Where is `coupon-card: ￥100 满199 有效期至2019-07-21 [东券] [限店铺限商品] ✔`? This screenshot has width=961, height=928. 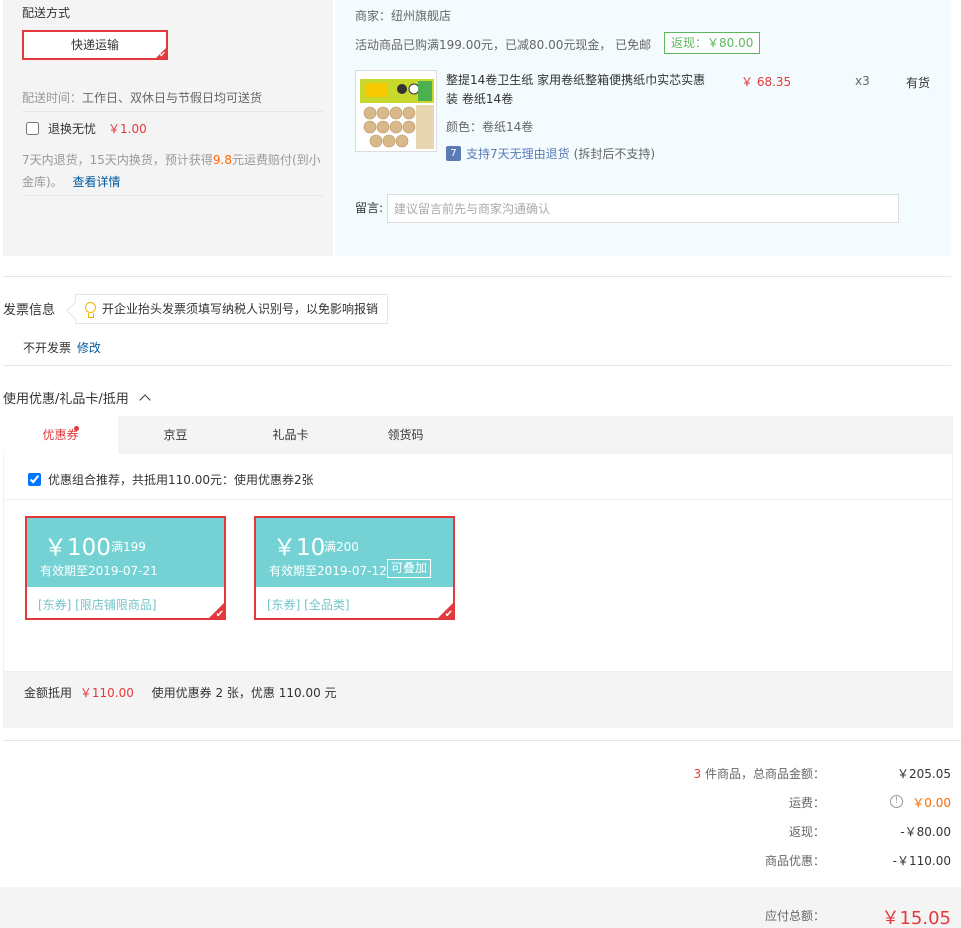 coupon-card: ￥100 满199 有效期至2019-07-21 [东券] [限店铺限商品] ✔ is located at coordinates (125, 568).